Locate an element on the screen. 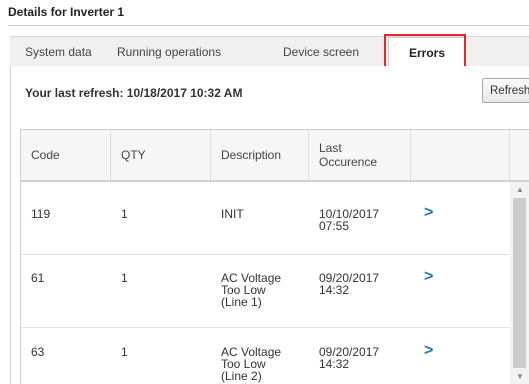  column-header-code: Code is located at coordinates (66, 155).